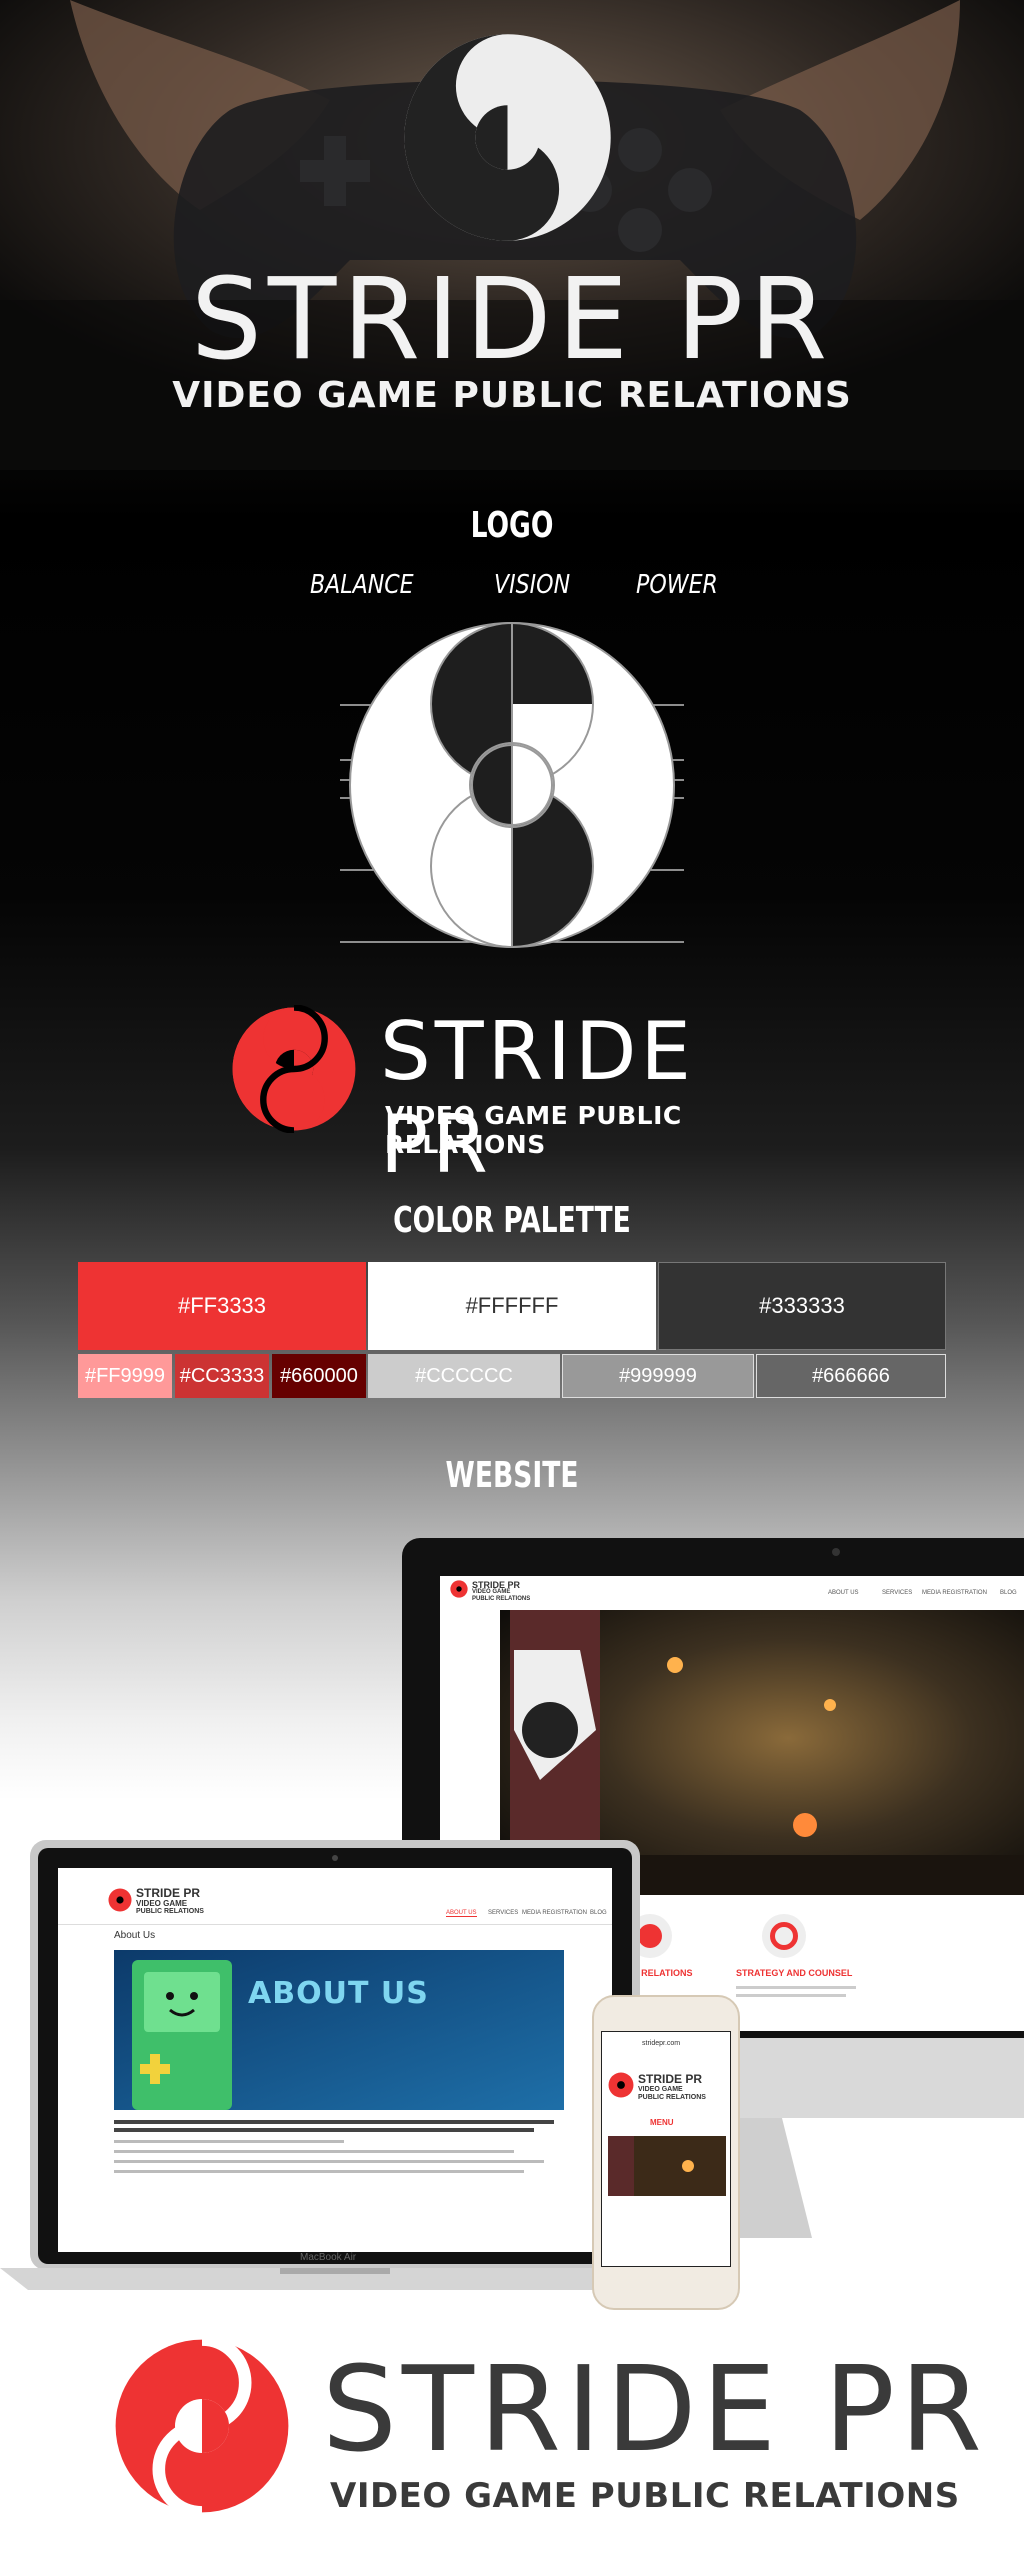 This screenshot has height=2551, width=1024. Describe the element at coordinates (654, 2409) in the screenshot. I see `footer-title: STRIDE PR` at that location.